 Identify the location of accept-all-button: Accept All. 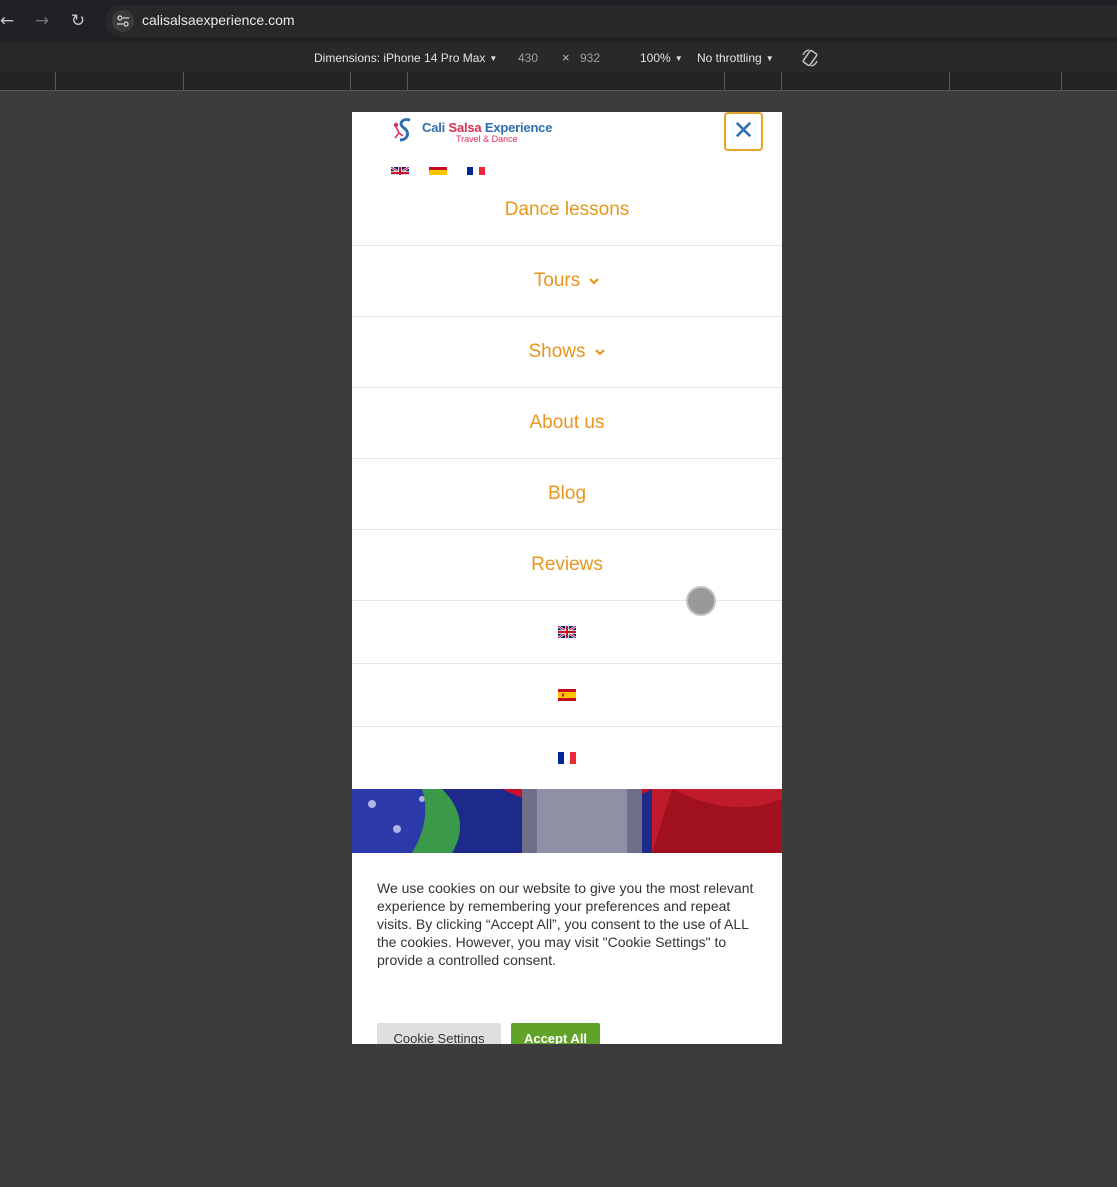
(555, 1033).